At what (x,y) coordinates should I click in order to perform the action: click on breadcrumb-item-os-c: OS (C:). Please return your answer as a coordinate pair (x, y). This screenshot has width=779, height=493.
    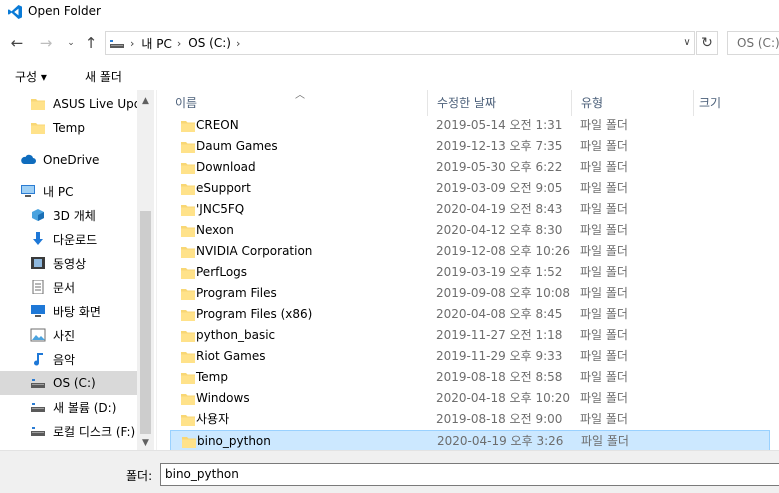
    Looking at the image, I should click on (209, 43).